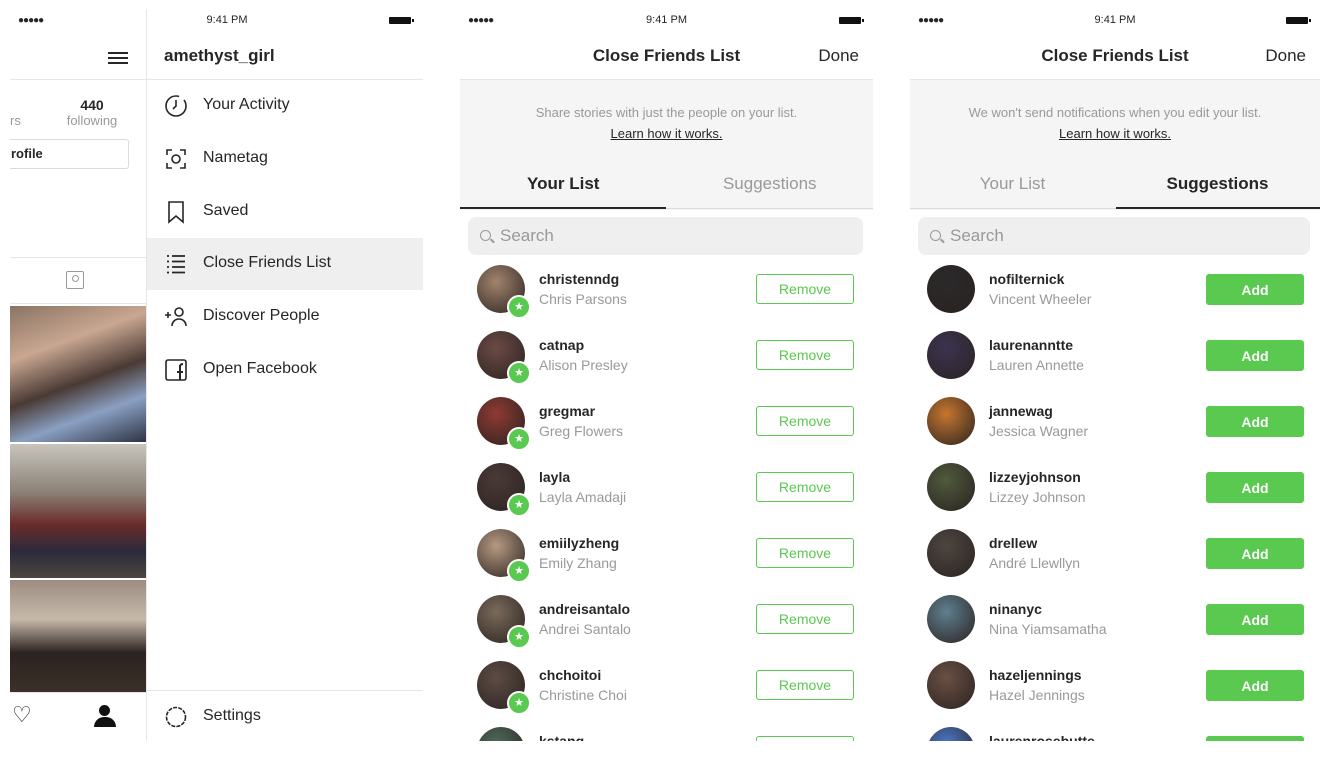 Image resolution: width=1330 pixels, height=766 pixels. Describe the element at coordinates (583, 695) in the screenshot. I see `full-name: Christine Choi` at that location.